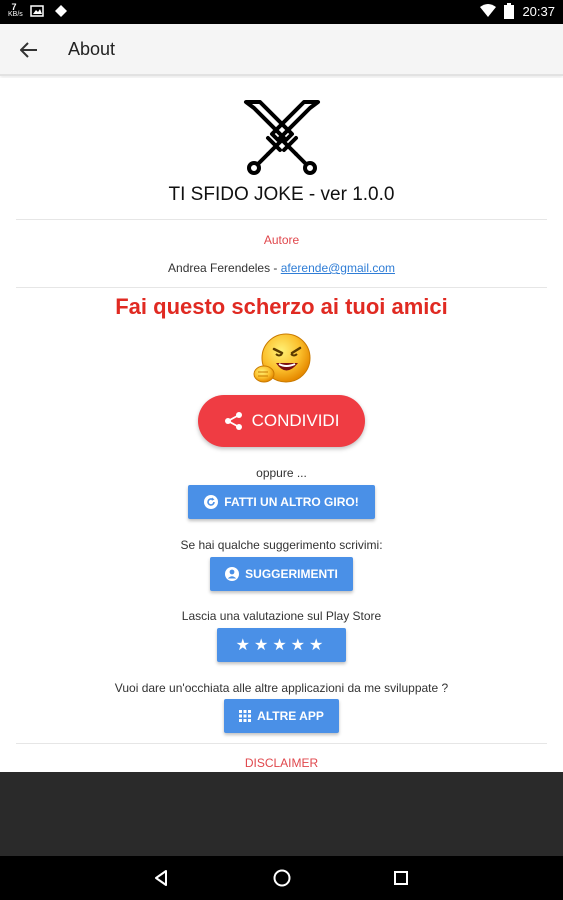 Image resolution: width=563 pixels, height=900 pixels. I want to click on play-again-button: FATTI UN ALTRO GIRO!, so click(281, 502).